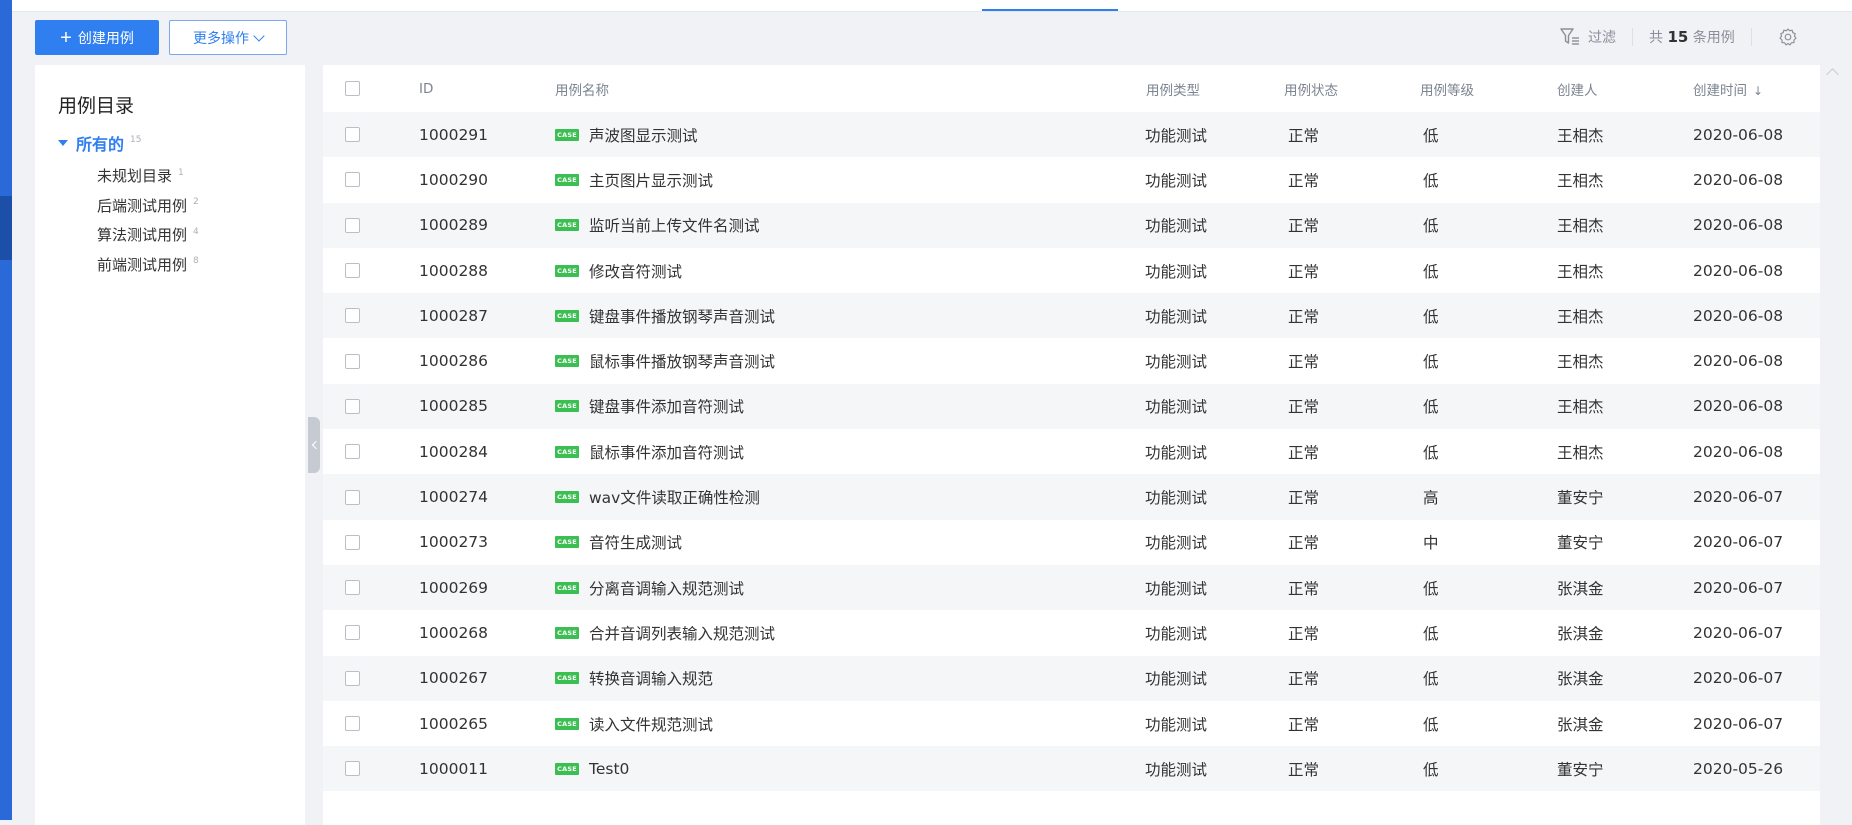  What do you see at coordinates (148, 176) in the screenshot?
I see `tree-node-unplanned: 未规划目录 1` at bounding box center [148, 176].